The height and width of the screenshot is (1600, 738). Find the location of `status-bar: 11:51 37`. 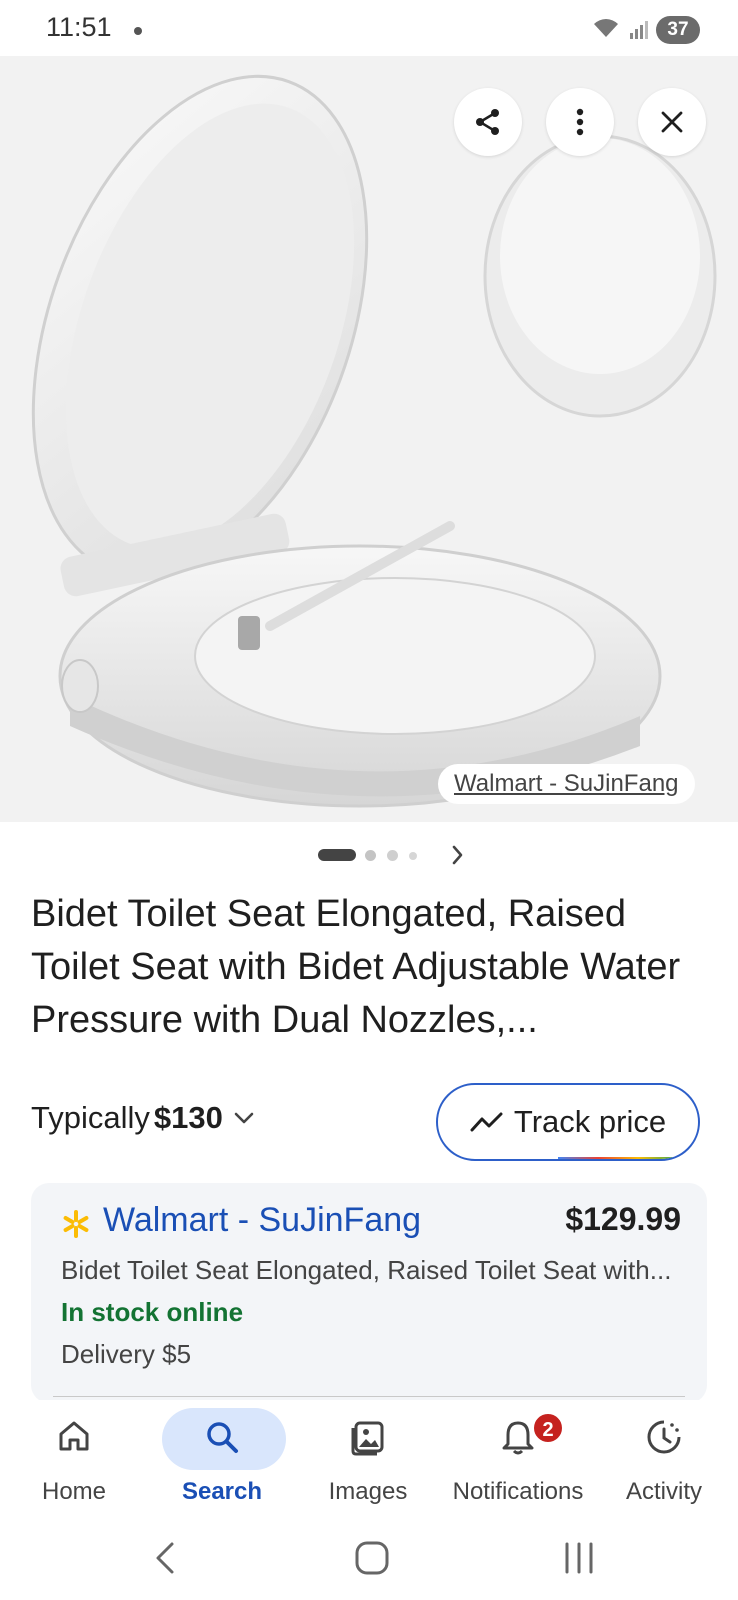

status-bar: 11:51 37 is located at coordinates (369, 28).